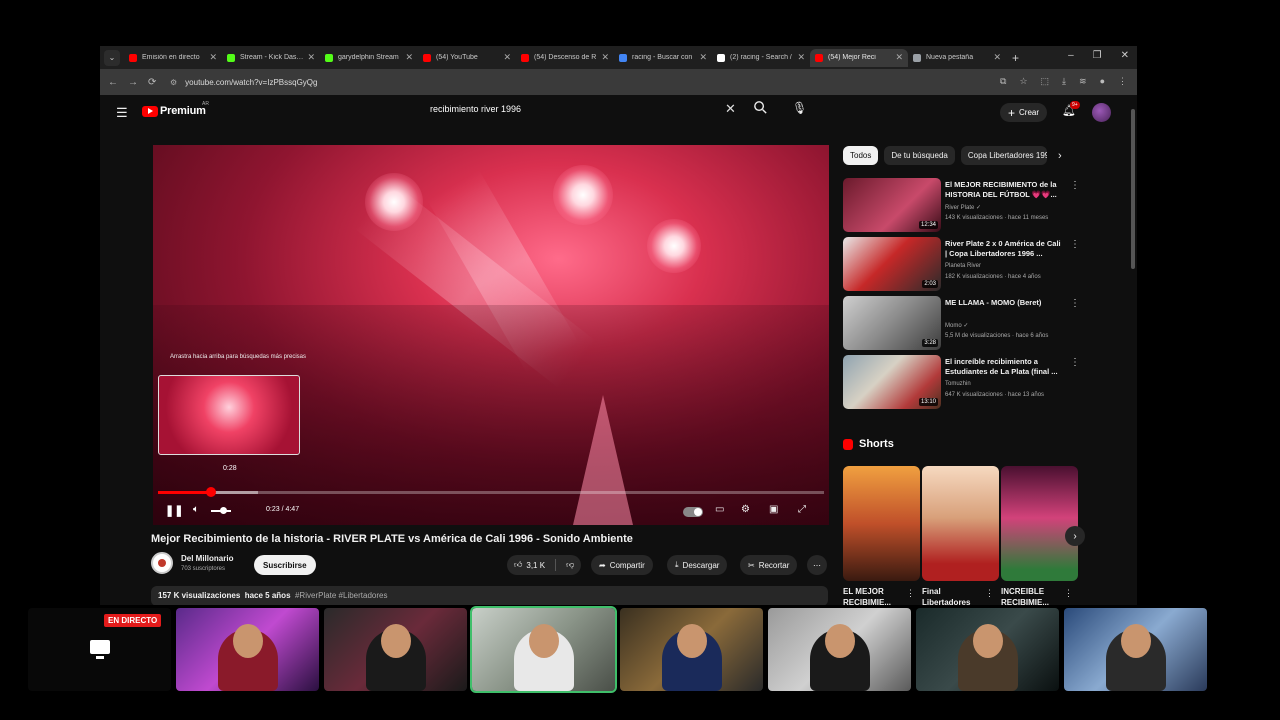 Image resolution: width=1280 pixels, height=720 pixels. I want to click on profile-icon: ●, so click(1102, 81).